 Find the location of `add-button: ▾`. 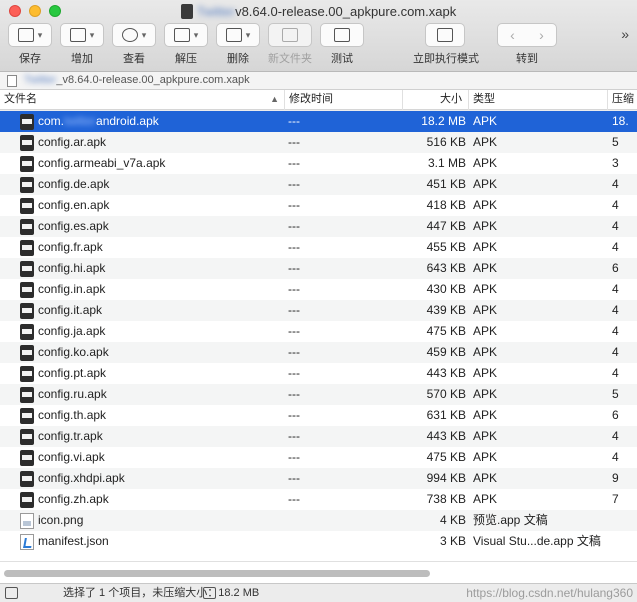

add-button: ▾ is located at coordinates (82, 35).